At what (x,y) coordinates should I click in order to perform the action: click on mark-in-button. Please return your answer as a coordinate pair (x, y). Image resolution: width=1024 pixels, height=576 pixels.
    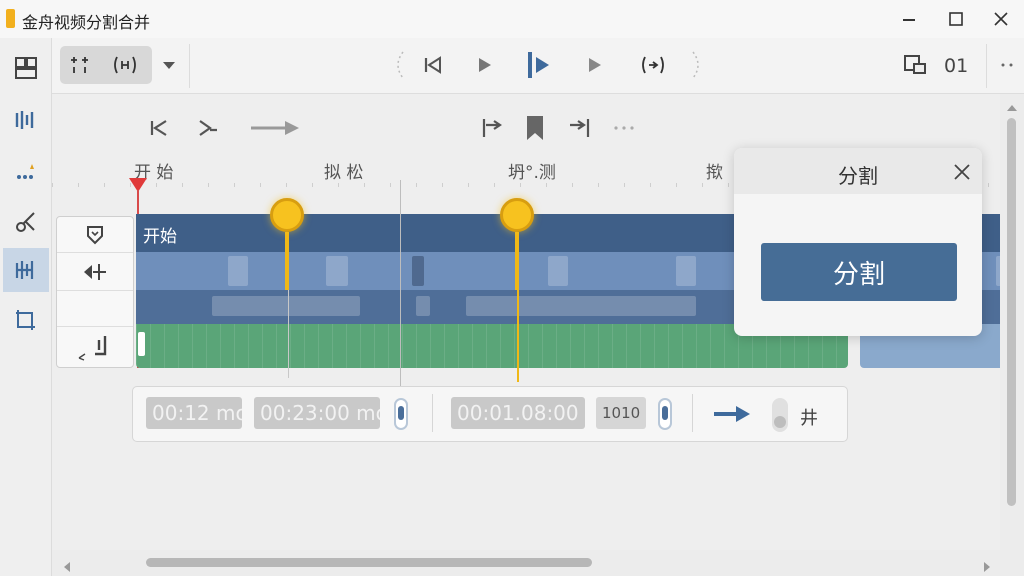
    Looking at the image, I should click on (492, 128).